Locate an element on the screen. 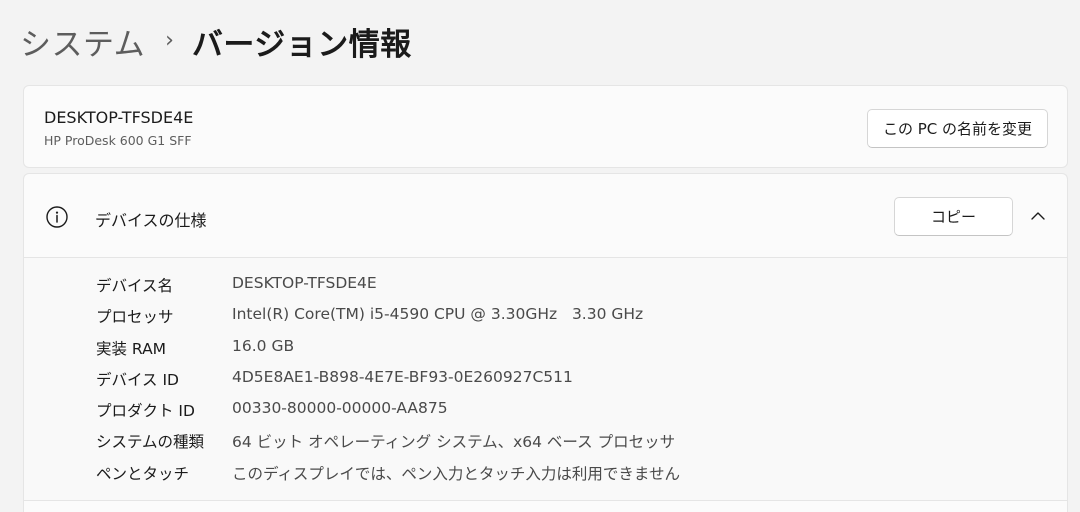  spec-value: 00330-80000-00000-AA875 is located at coordinates (340, 408).